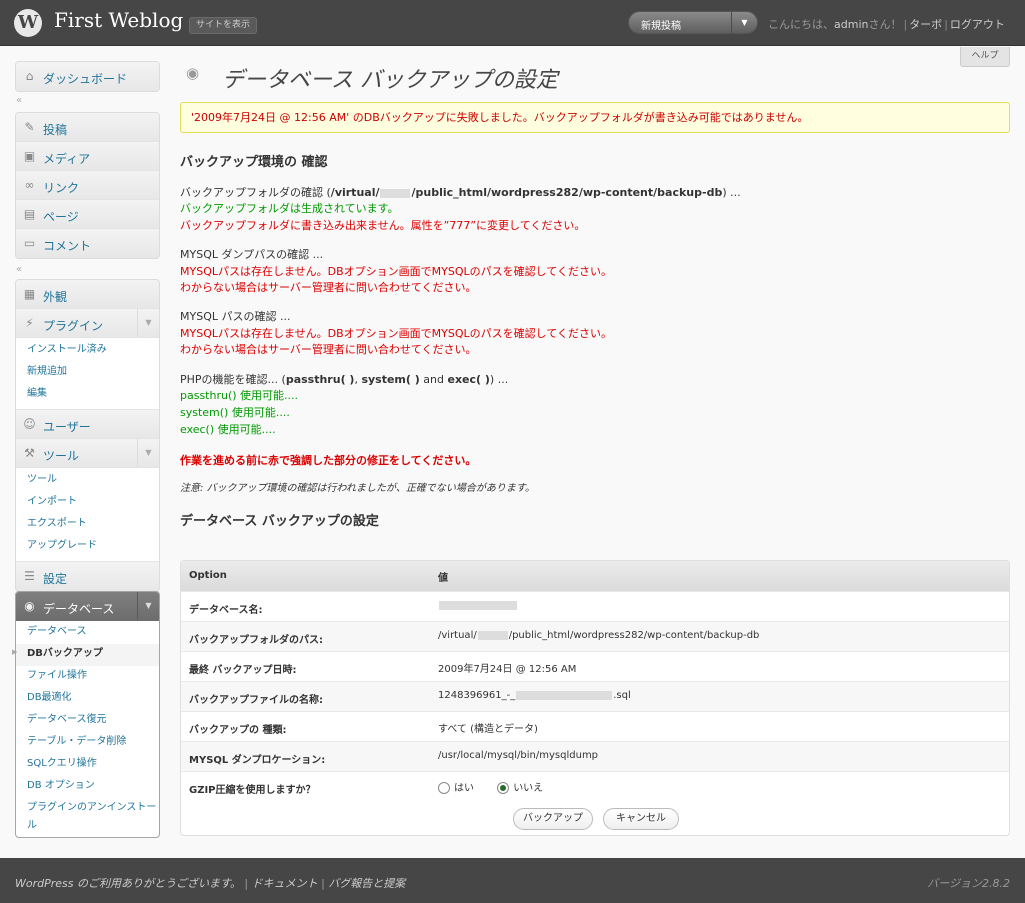  I want to click on menu-item-comments: ▭ コメント, so click(87, 243).